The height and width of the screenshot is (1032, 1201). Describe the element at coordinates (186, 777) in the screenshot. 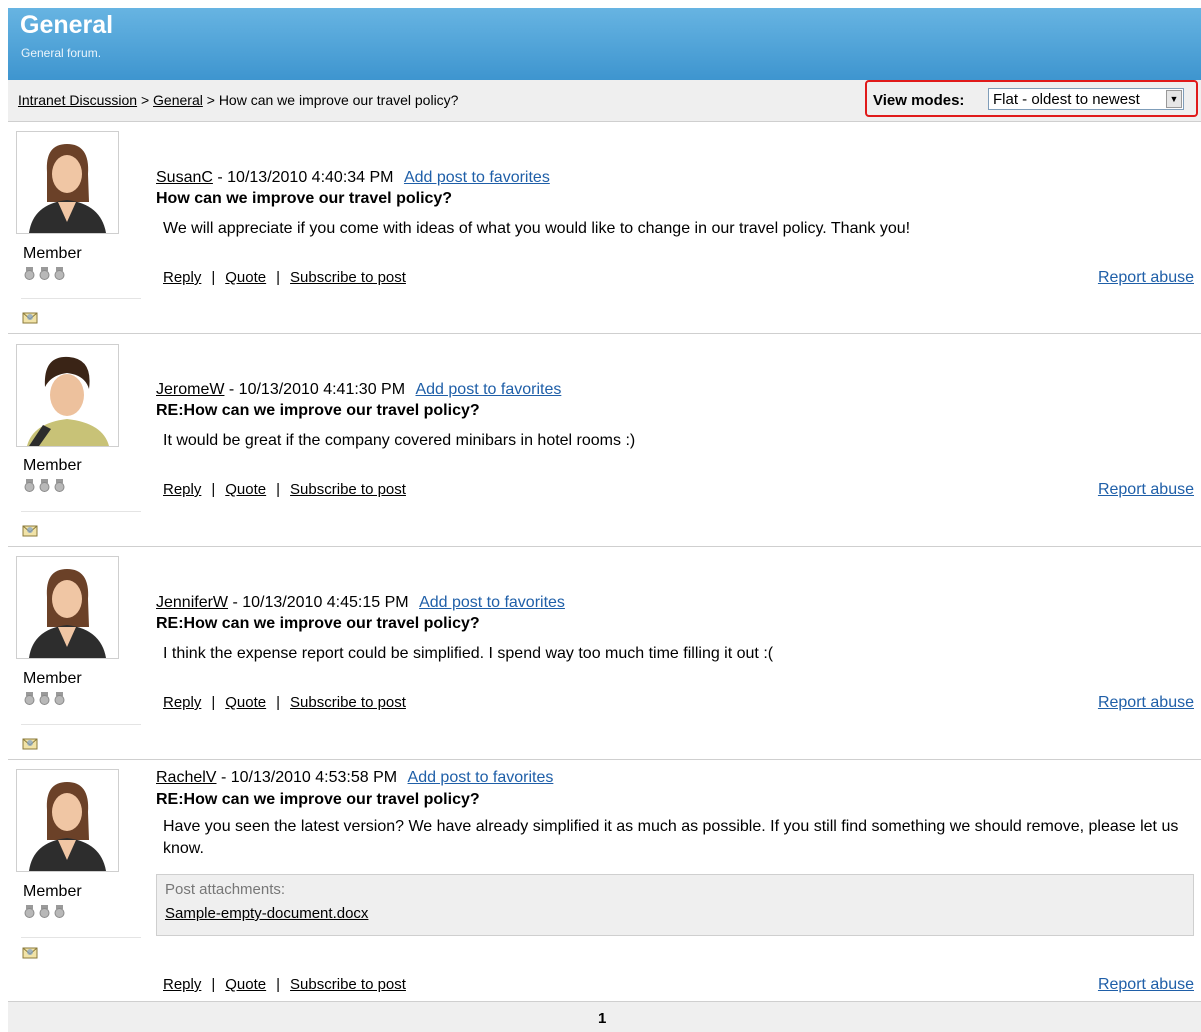

I see `post-author-link: RachelV` at that location.